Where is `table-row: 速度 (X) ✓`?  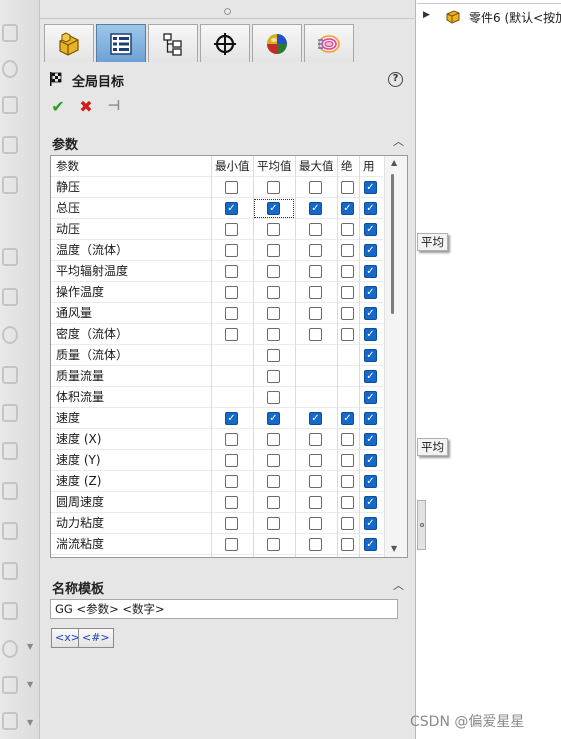 table-row: 速度 (X) ✓ is located at coordinates (217, 439).